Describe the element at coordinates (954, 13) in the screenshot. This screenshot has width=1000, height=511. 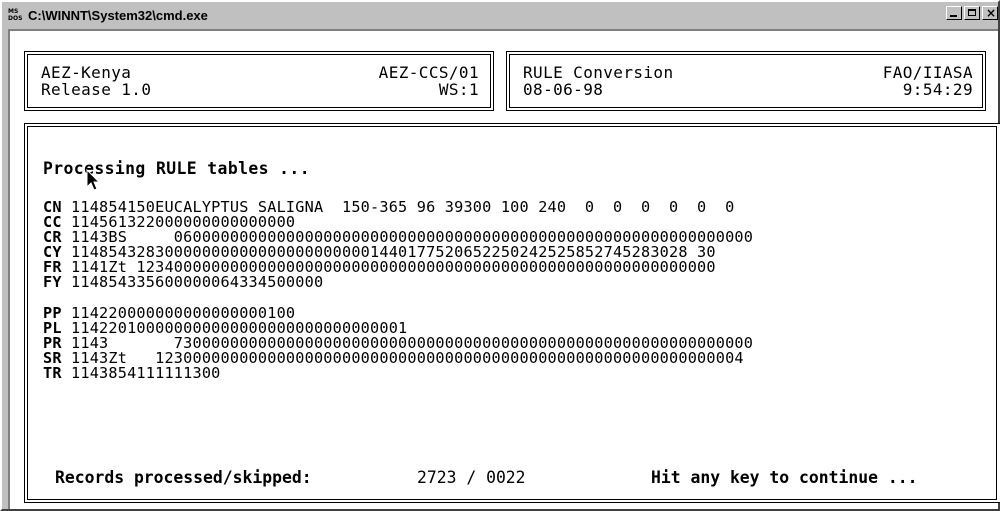
I see `minimize-button` at that location.